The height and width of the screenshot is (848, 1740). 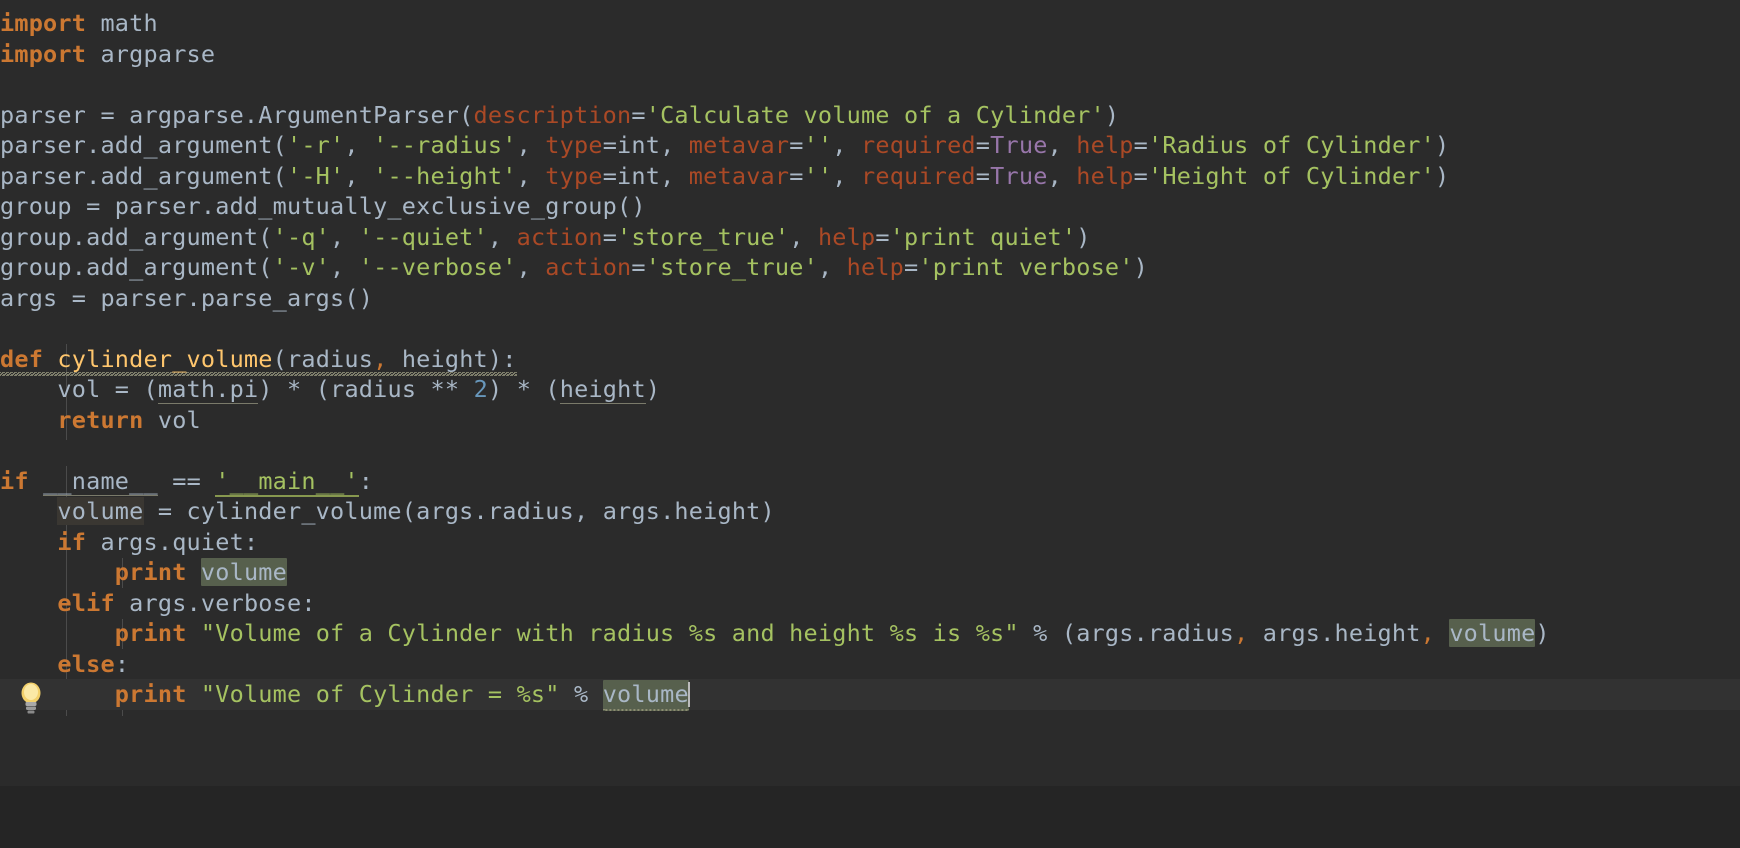 I want to click on token-string-description-value: 'Calculate volume of a Cylinder', so click(x=875, y=114).